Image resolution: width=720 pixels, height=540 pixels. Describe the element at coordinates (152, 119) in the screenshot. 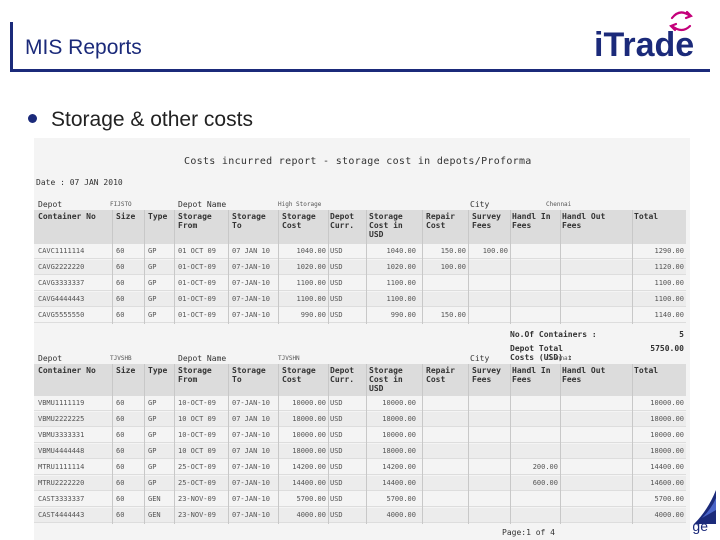

I see `bullet-text: Storage & other costs` at that location.